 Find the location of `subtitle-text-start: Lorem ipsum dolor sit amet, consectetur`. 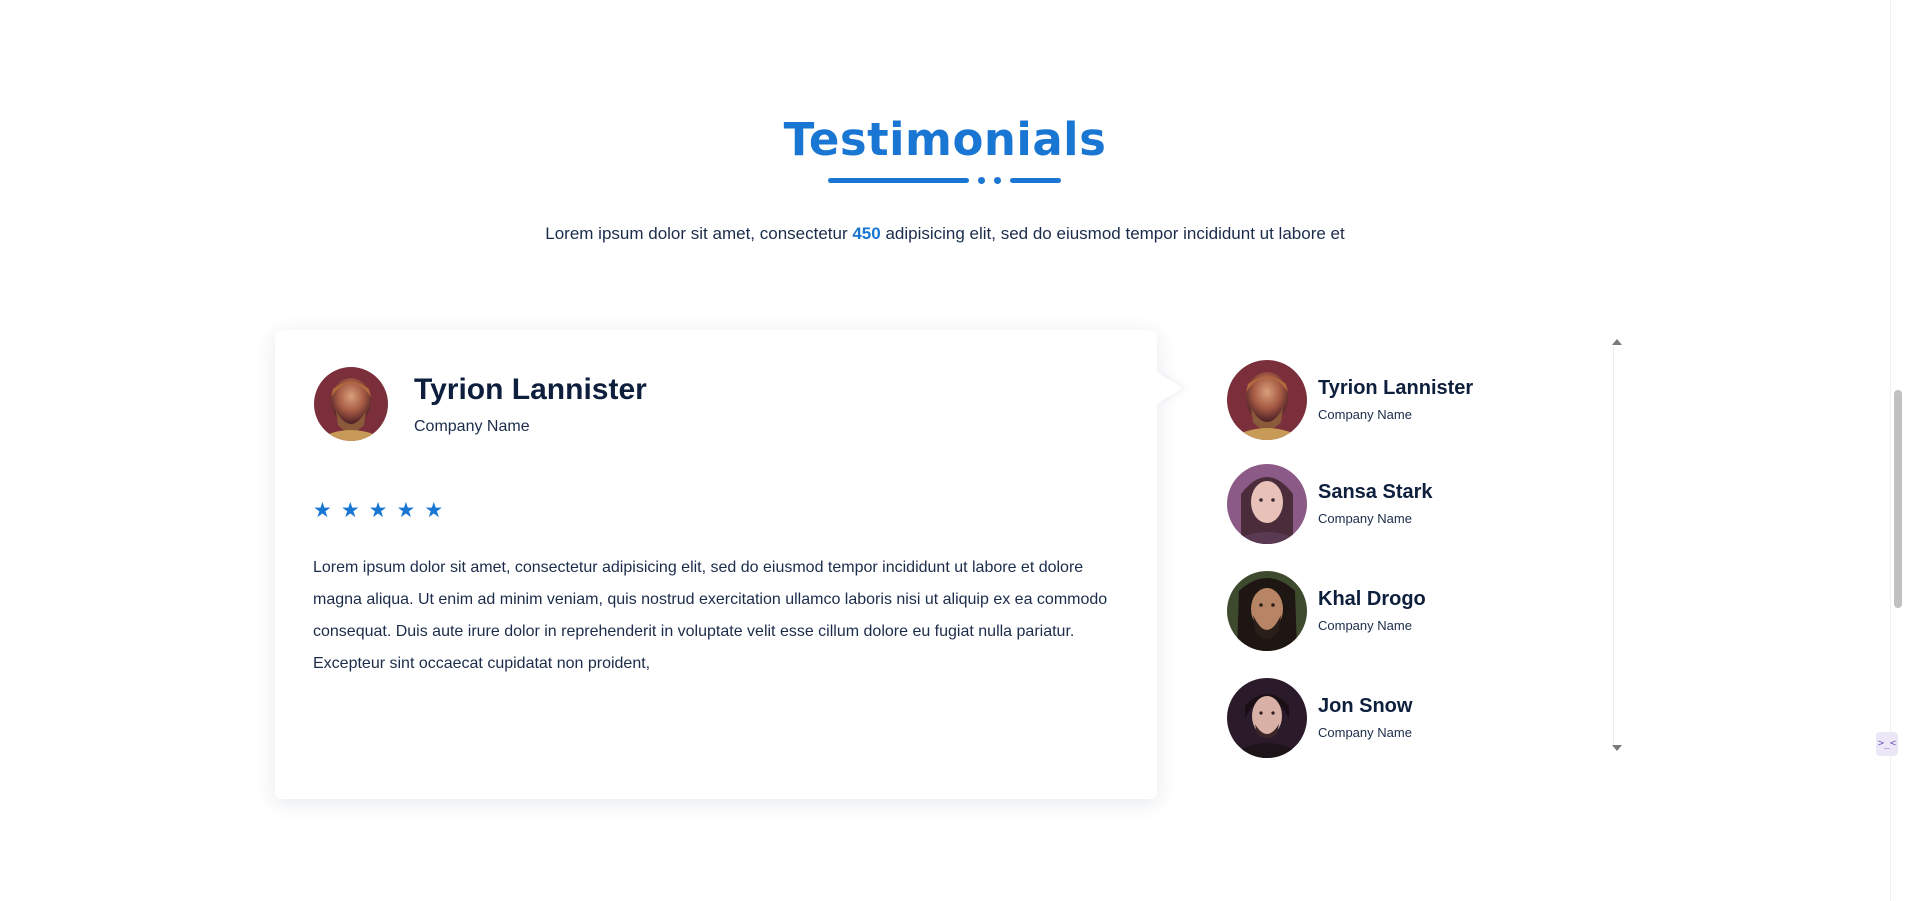

subtitle-text-start: Lorem ipsum dolor sit amet, consectetur is located at coordinates (699, 233).